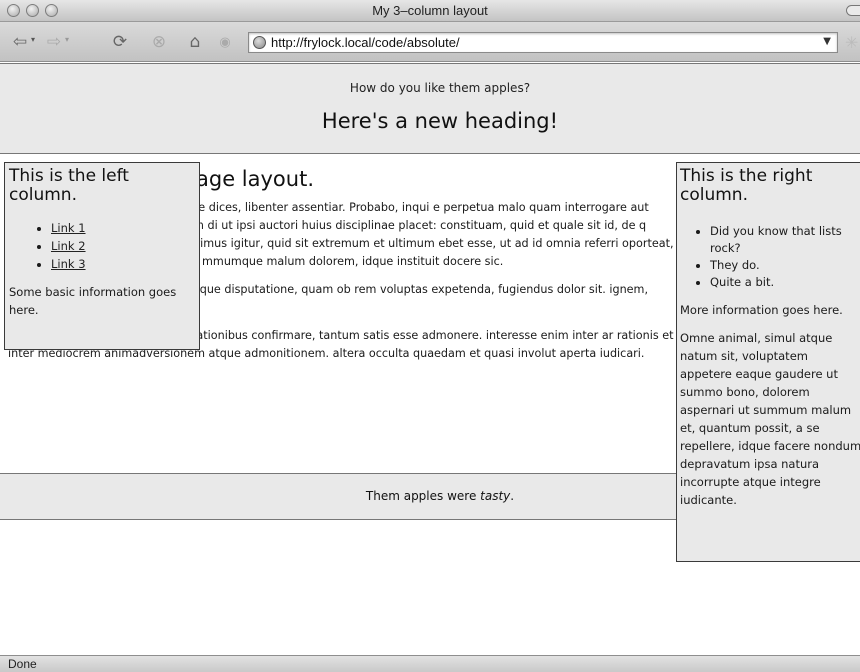 This screenshot has height=672, width=860. What do you see at coordinates (365, 42) in the screenshot?
I see `address-text: http://frylock.local/code/absolute/` at bounding box center [365, 42].